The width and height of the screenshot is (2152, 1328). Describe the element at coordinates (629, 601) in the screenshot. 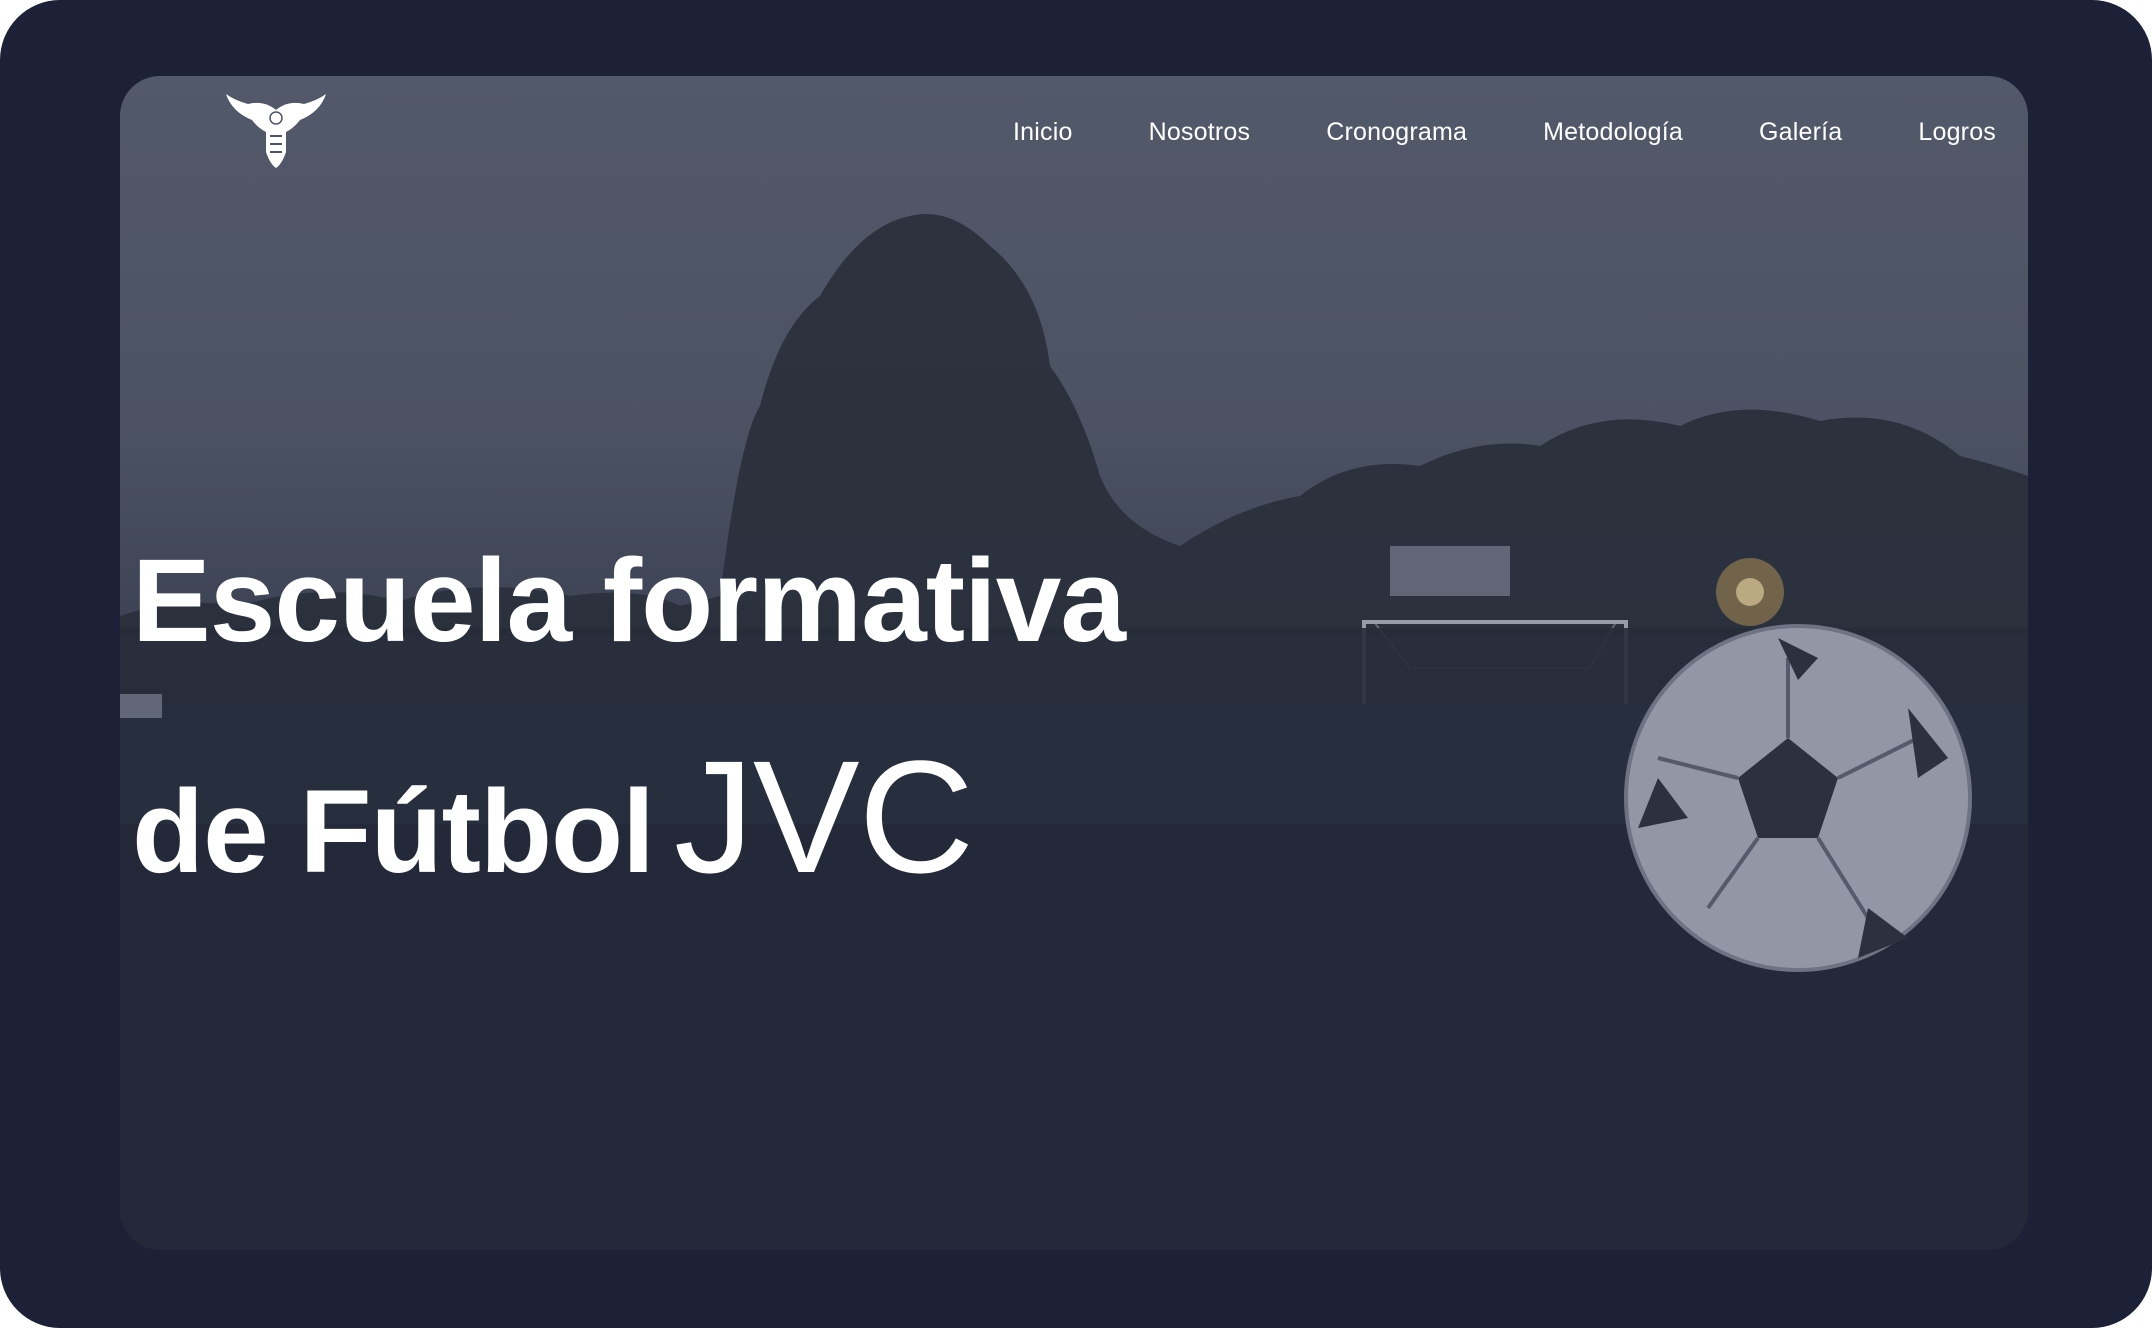

I see `hero-title-line1: Escuela formativa` at that location.